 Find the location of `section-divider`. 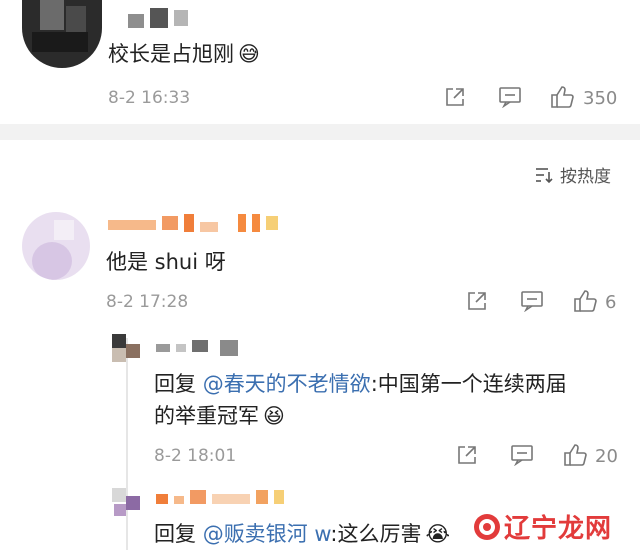

section-divider is located at coordinates (320, 132).